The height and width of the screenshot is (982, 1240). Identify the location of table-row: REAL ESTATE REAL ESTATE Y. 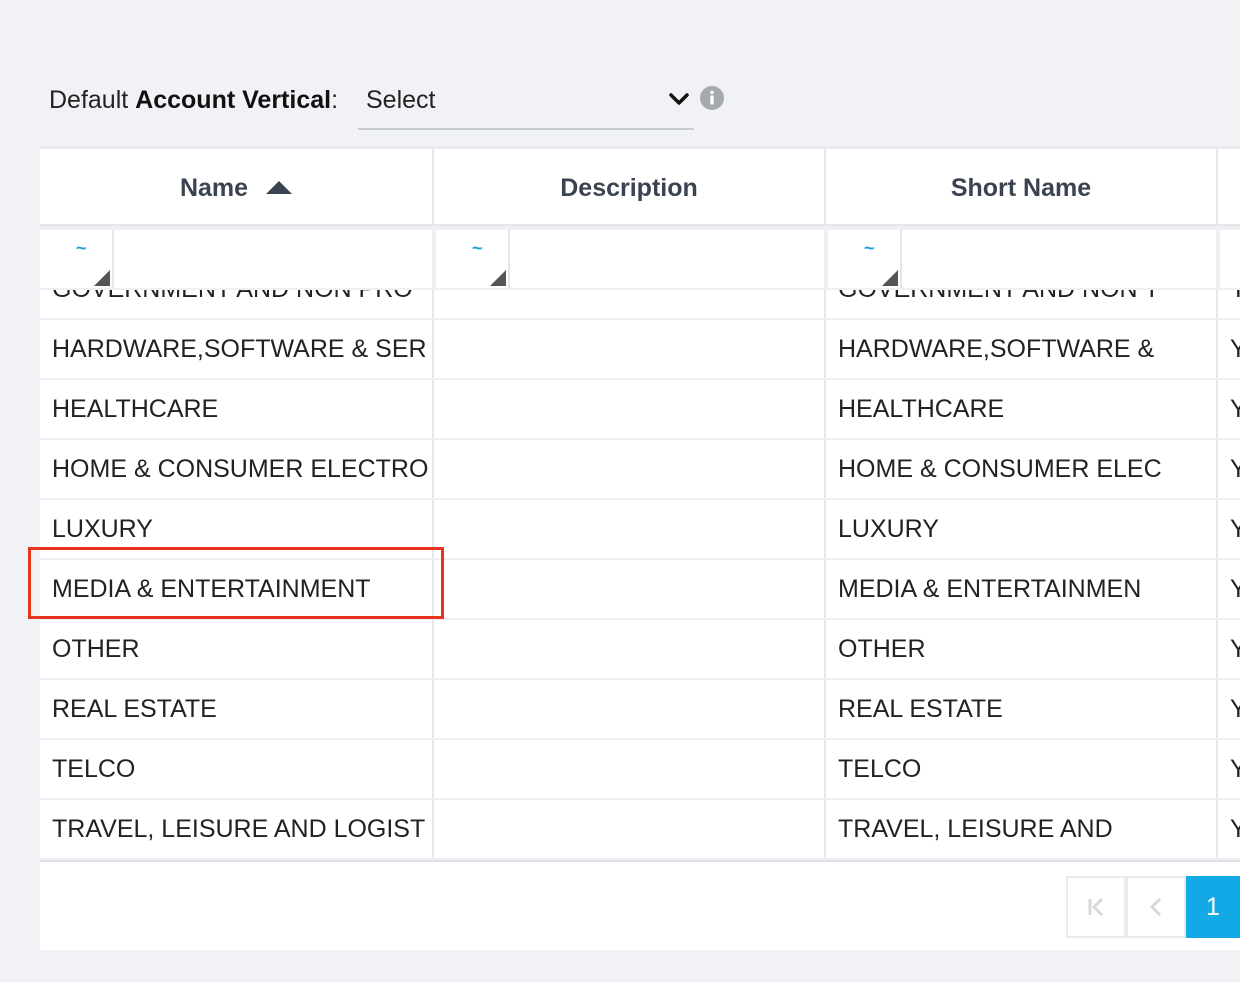
(640, 710).